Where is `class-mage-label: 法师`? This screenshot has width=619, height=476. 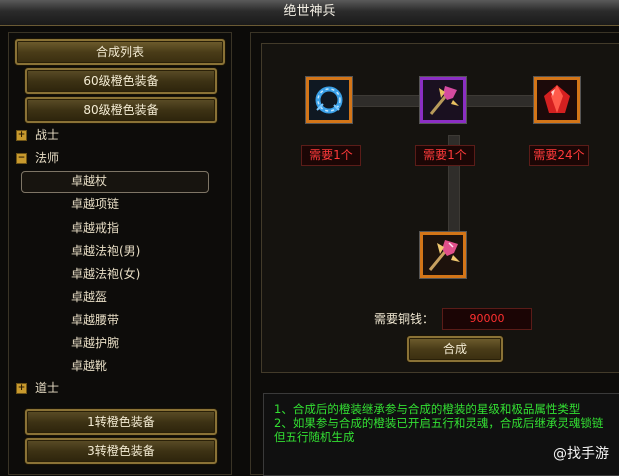 class-mage-label: 法师 is located at coordinates (47, 158).